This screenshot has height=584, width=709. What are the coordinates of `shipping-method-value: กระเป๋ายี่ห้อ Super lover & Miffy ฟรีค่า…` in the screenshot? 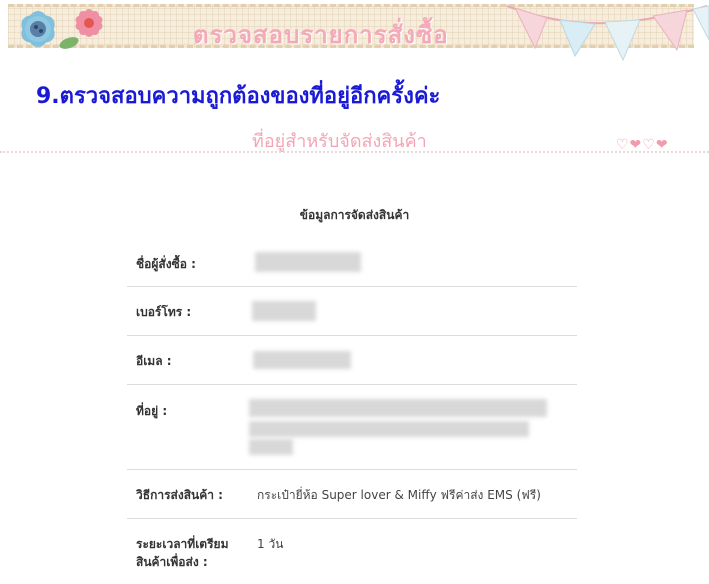 It's located at (399, 495).